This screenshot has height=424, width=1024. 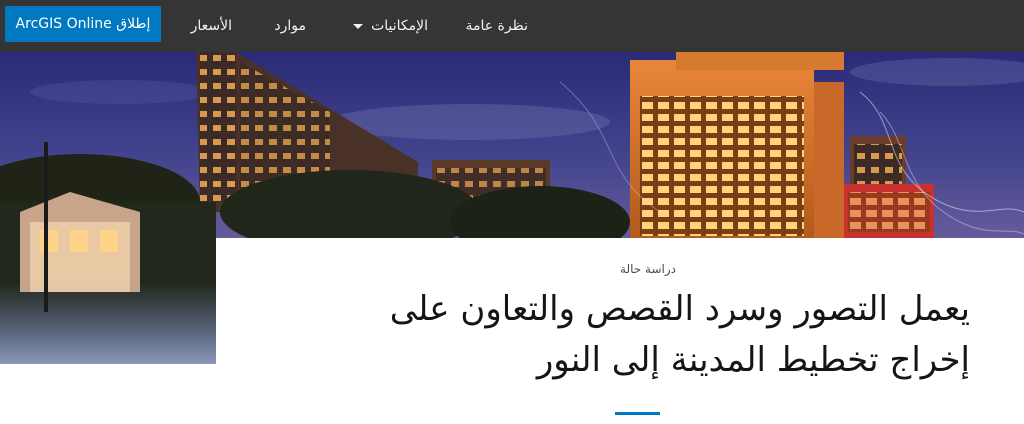 What do you see at coordinates (399, 26) in the screenshot?
I see `nav-item-label: الإمكانيات` at bounding box center [399, 26].